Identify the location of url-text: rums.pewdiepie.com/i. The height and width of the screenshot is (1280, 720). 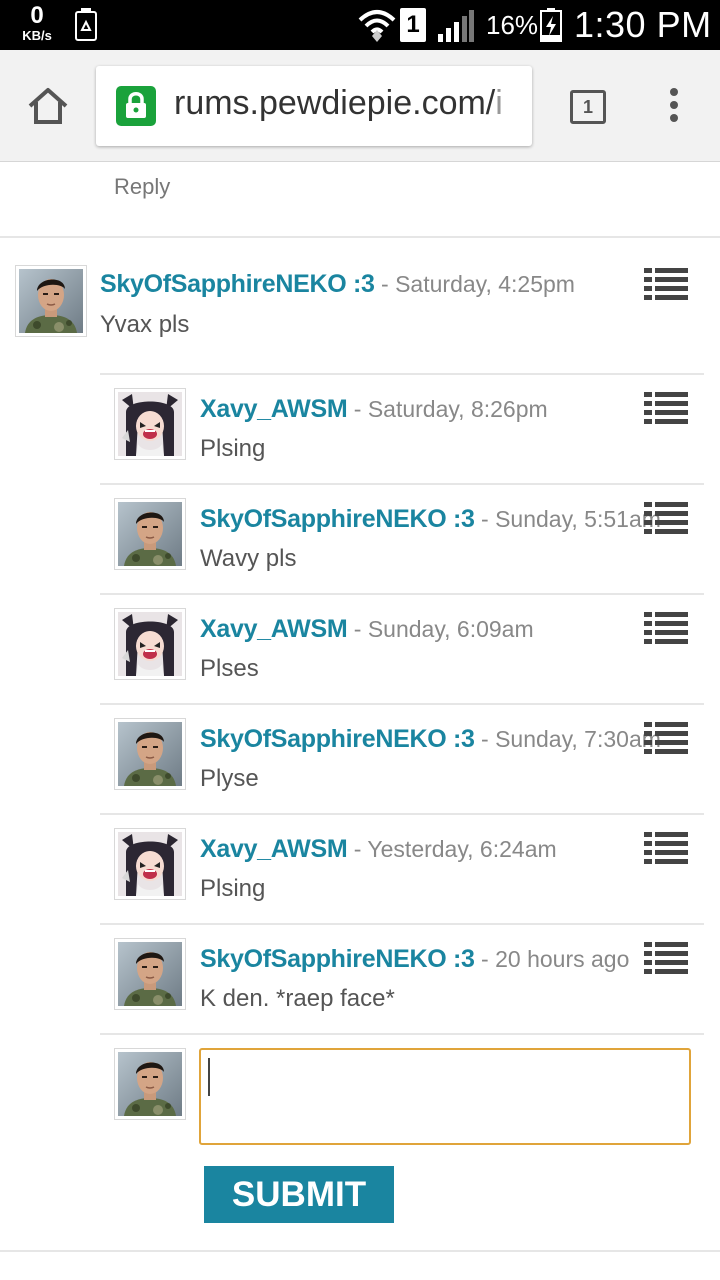
(338, 103).